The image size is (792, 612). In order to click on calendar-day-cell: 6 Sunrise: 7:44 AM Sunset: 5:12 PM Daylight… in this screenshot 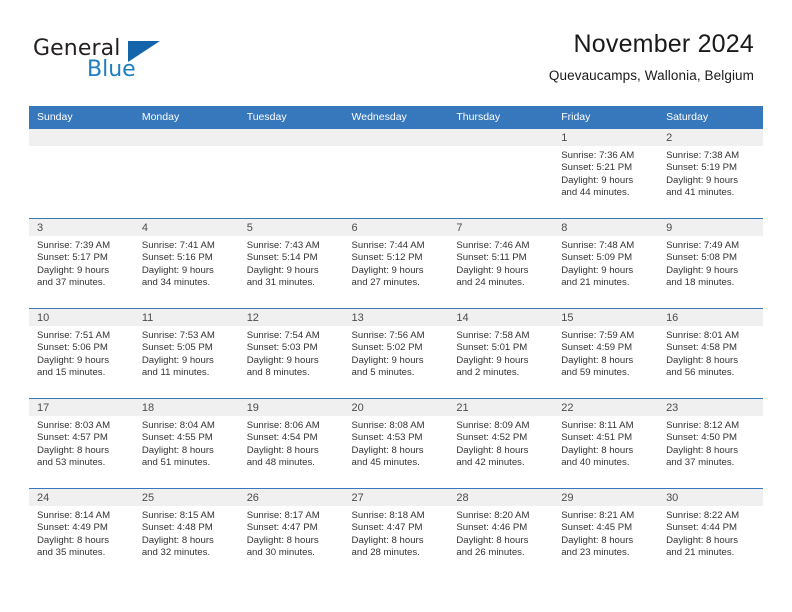, I will do `click(396, 263)`.